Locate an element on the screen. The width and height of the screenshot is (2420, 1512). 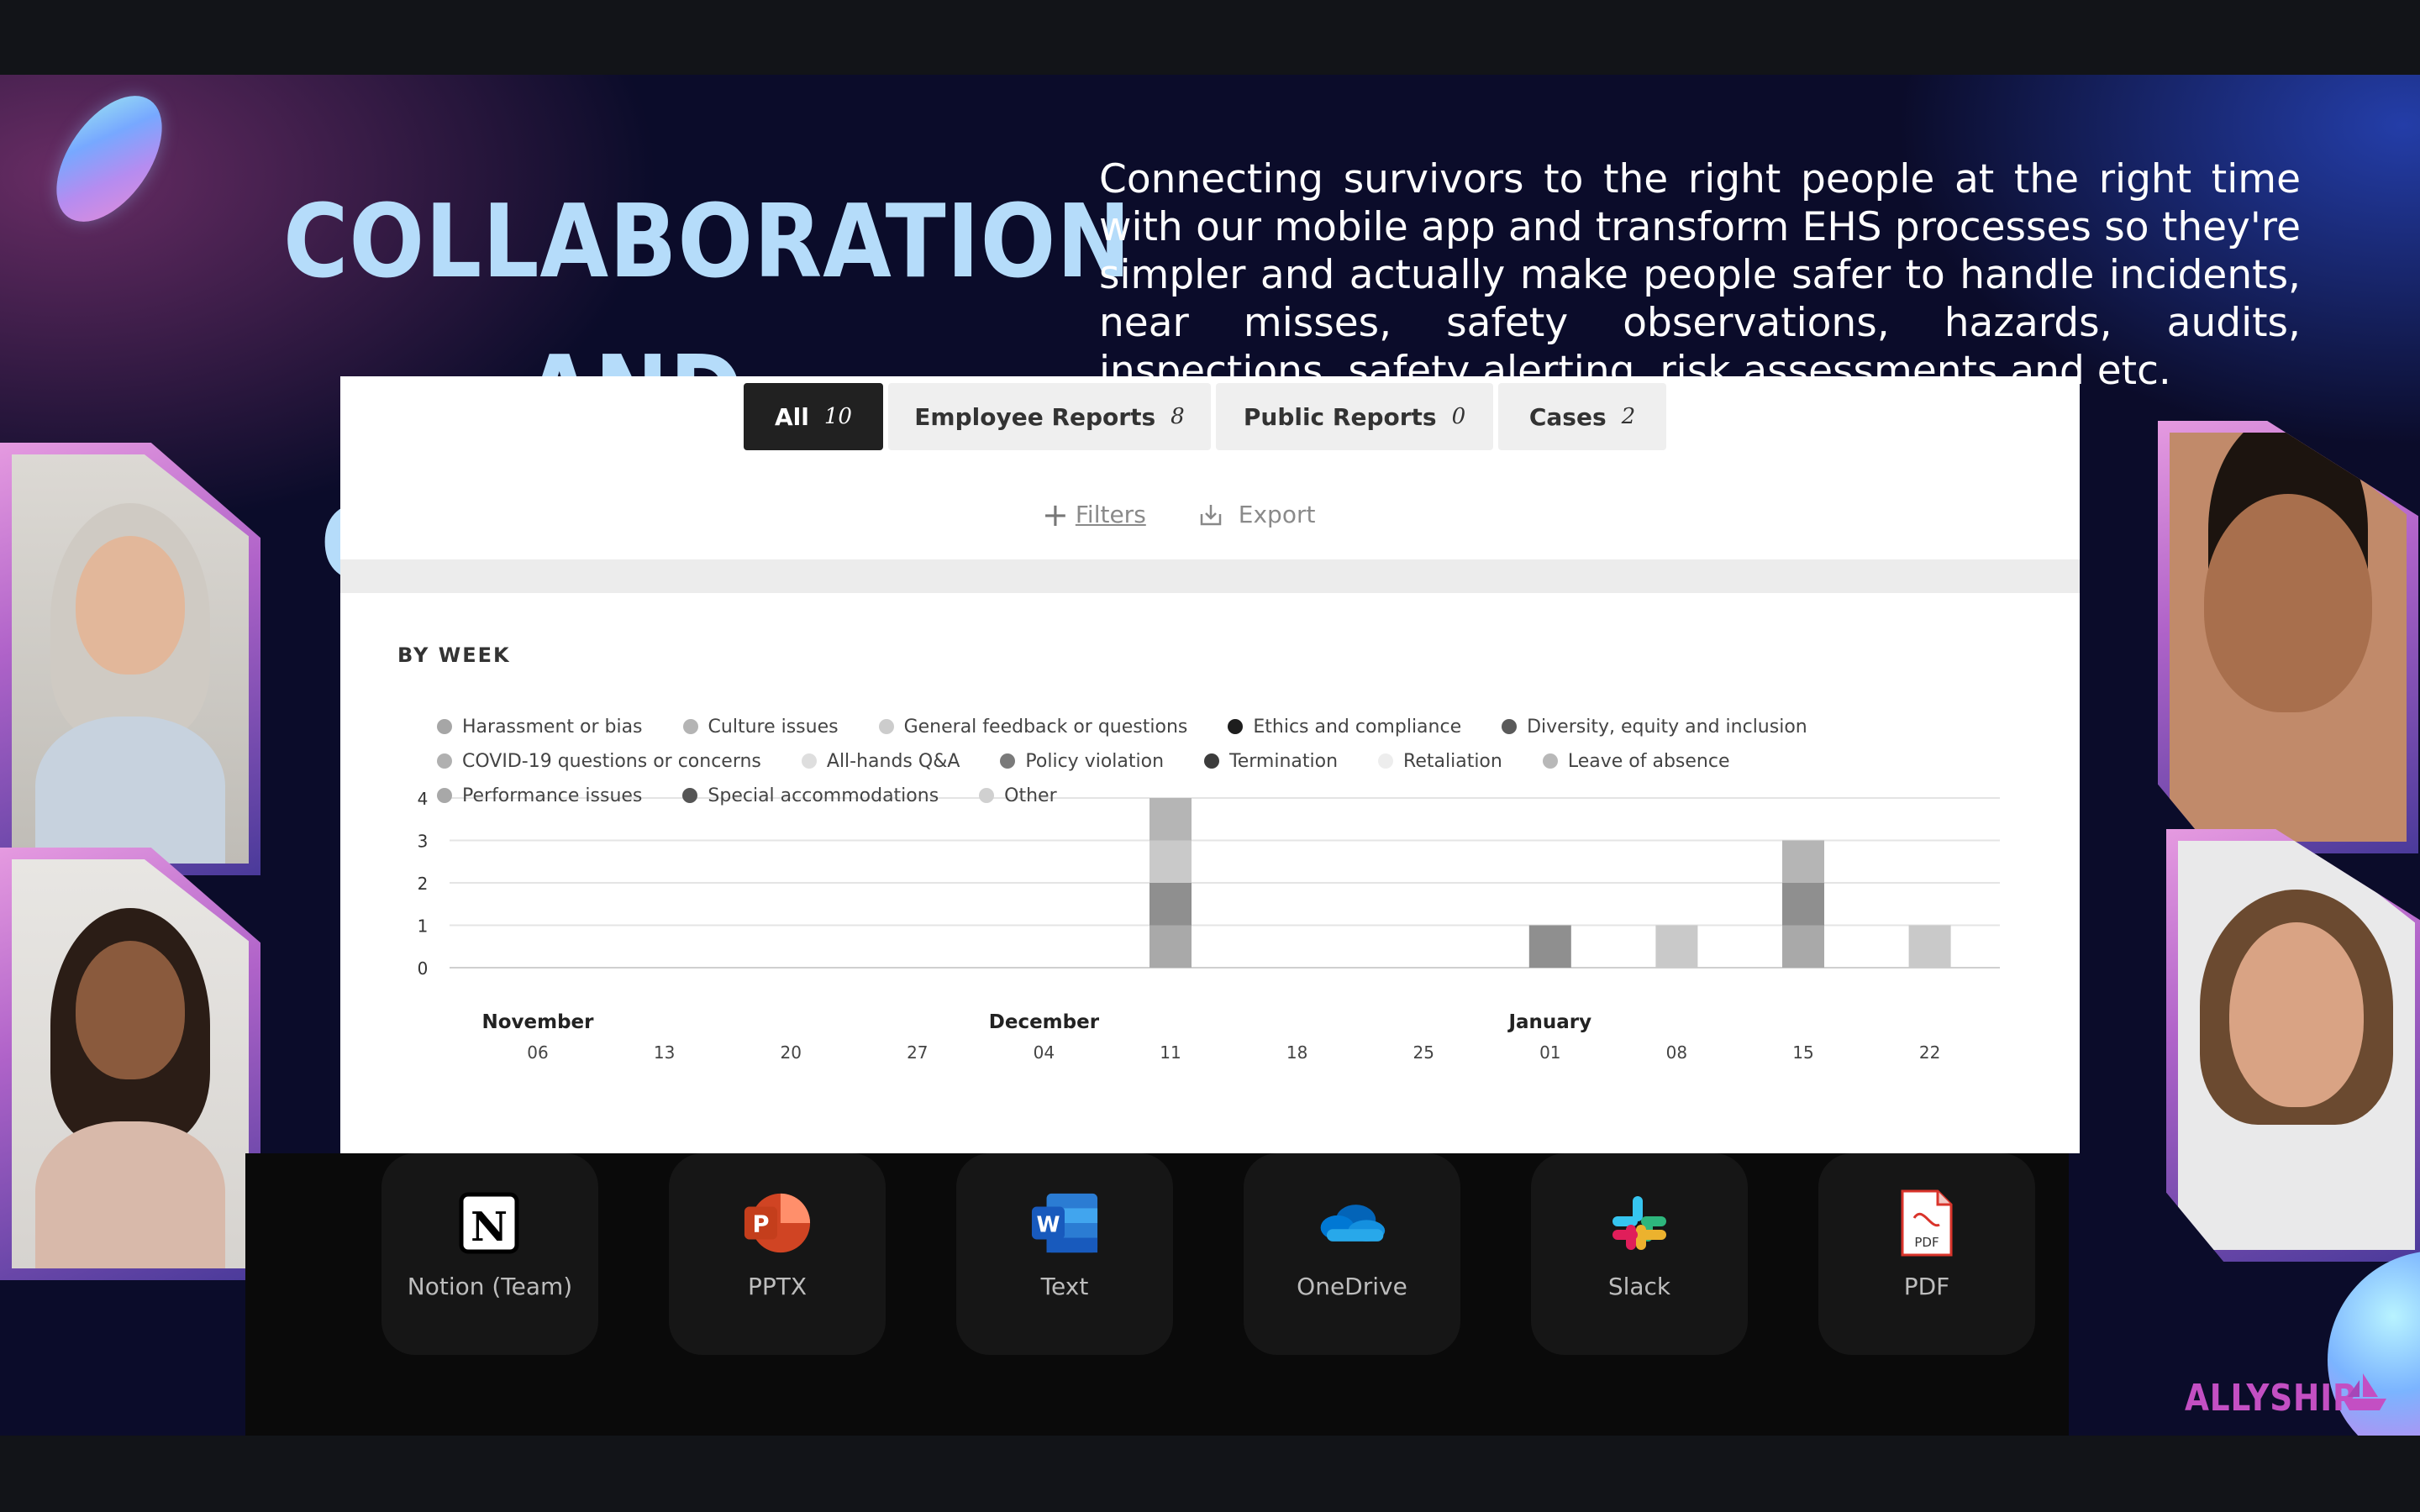
legend-label: General feedback or questions is located at coordinates (1045, 727).